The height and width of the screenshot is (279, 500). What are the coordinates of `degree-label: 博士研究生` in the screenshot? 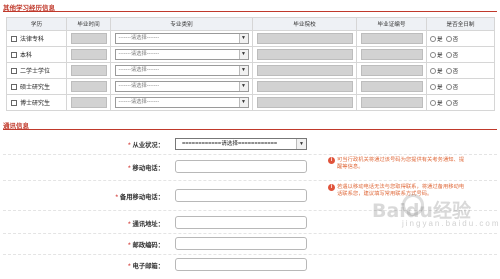 It's located at (35, 104).